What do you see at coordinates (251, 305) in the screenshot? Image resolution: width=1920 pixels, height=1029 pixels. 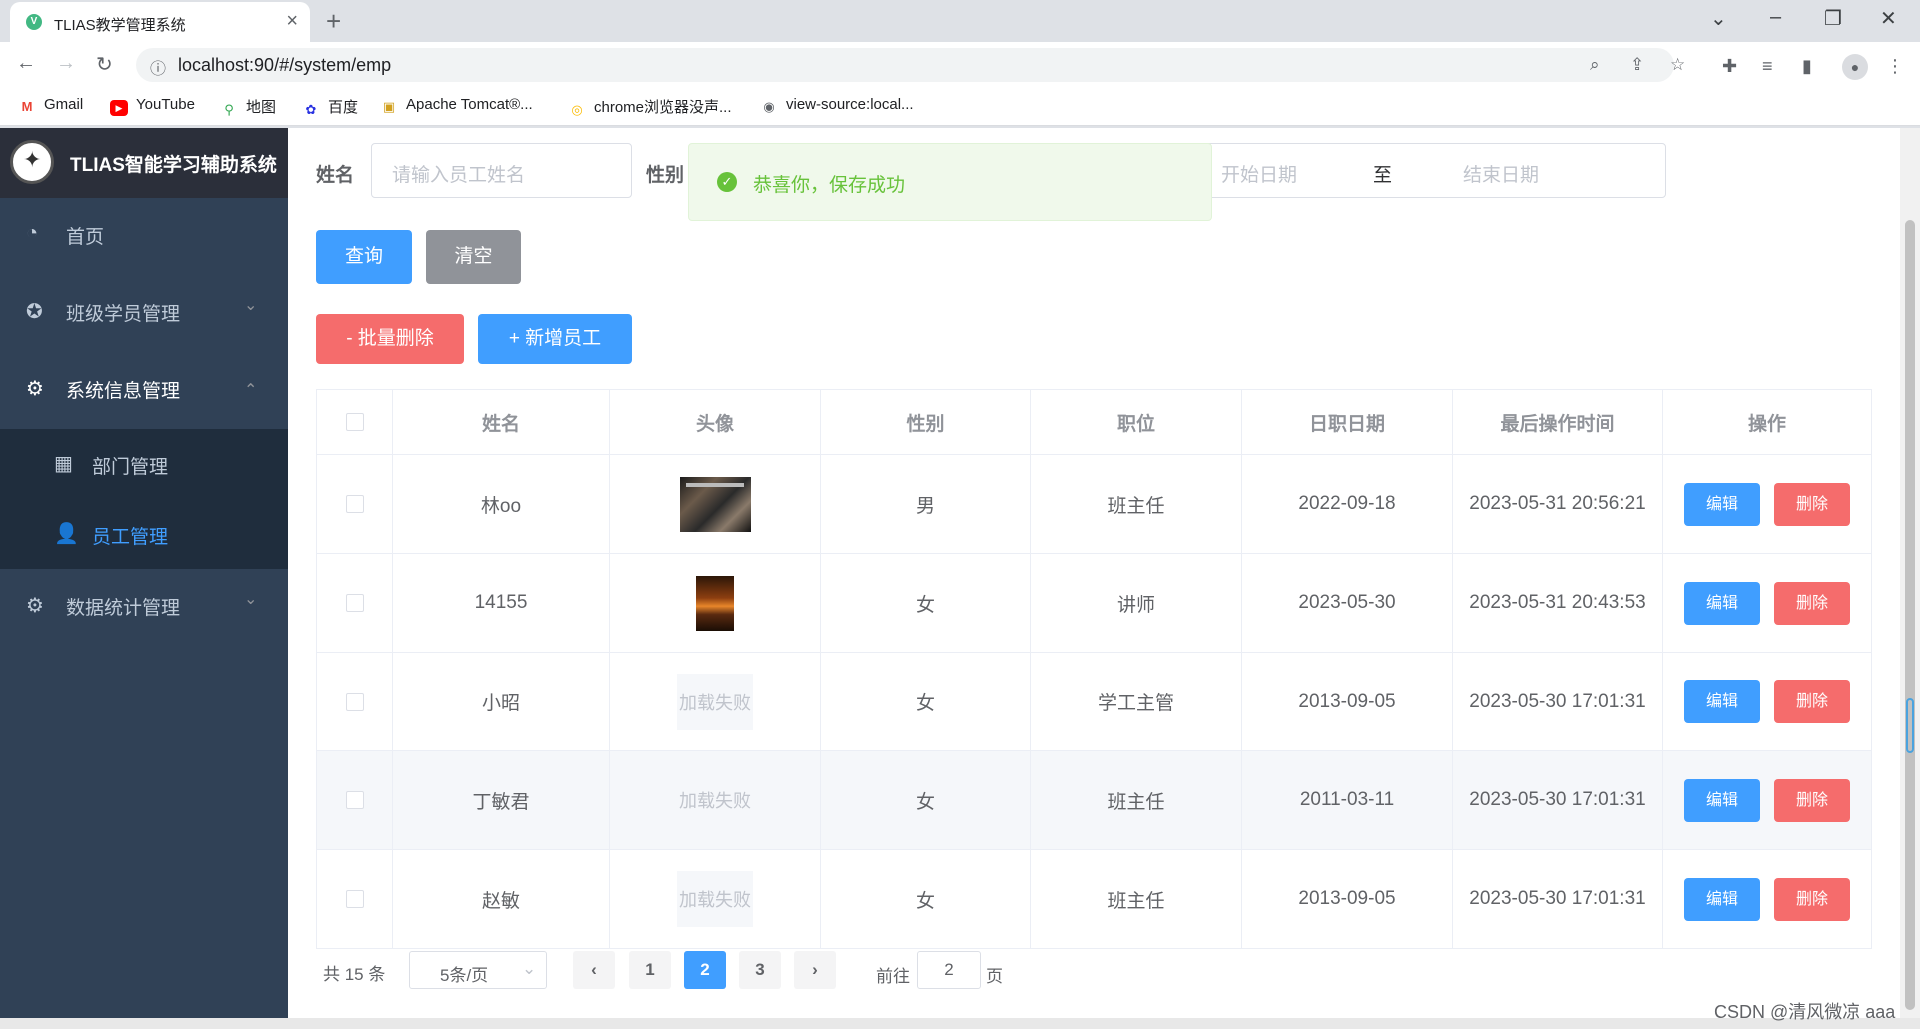 I see `chevron-down-icon: ⌄` at bounding box center [251, 305].